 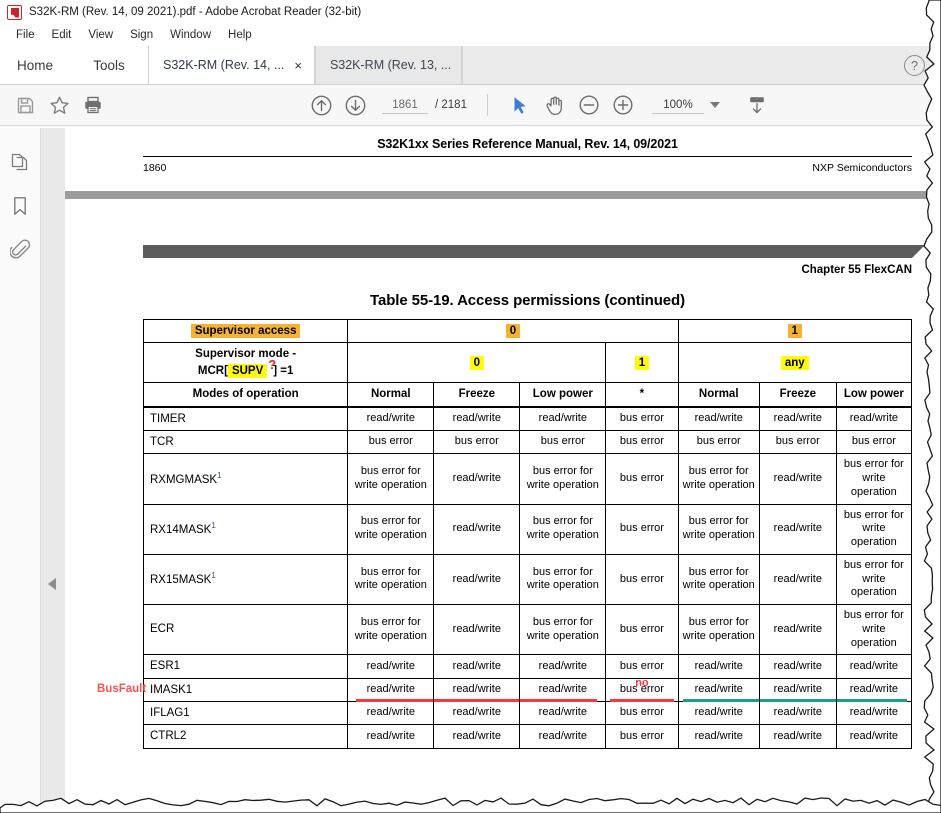 I want to click on page-label: 1860, so click(x=155, y=168).